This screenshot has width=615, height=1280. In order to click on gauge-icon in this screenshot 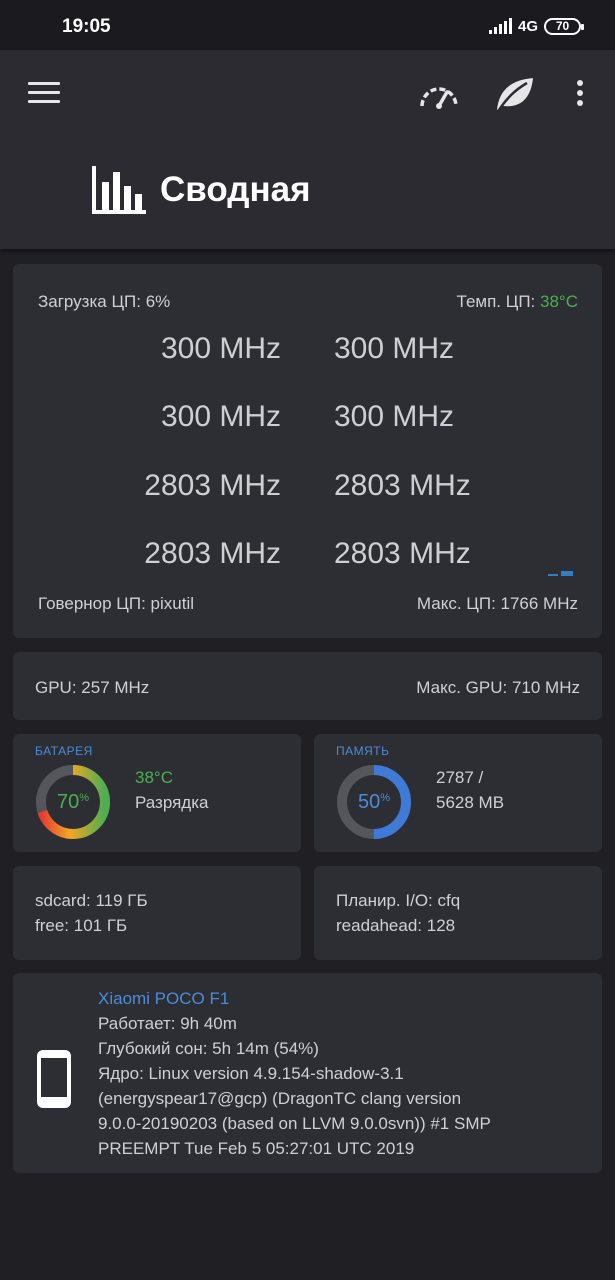, I will do `click(439, 93)`.